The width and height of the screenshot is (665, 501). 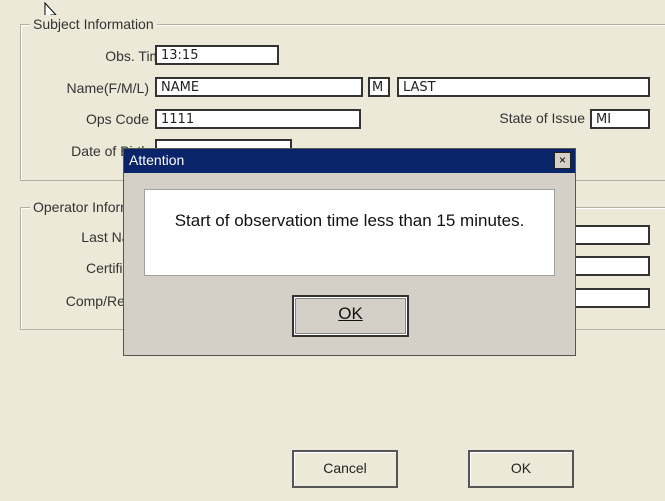 I want to click on dialog-ok-button: OK, so click(x=350, y=316).